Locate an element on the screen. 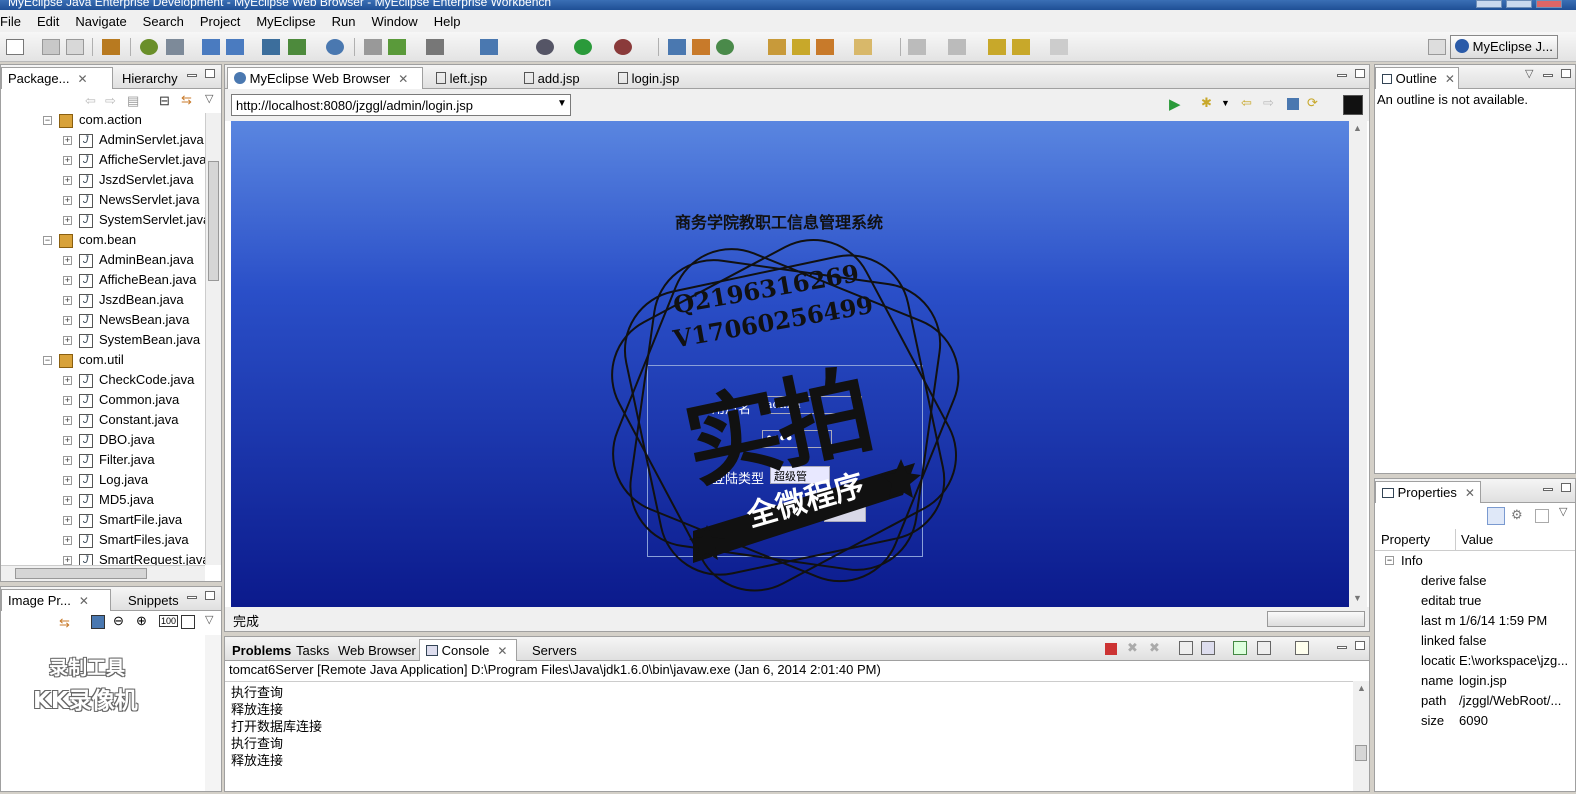 The image size is (1576, 794). run-config-icon is located at coordinates (373, 47).